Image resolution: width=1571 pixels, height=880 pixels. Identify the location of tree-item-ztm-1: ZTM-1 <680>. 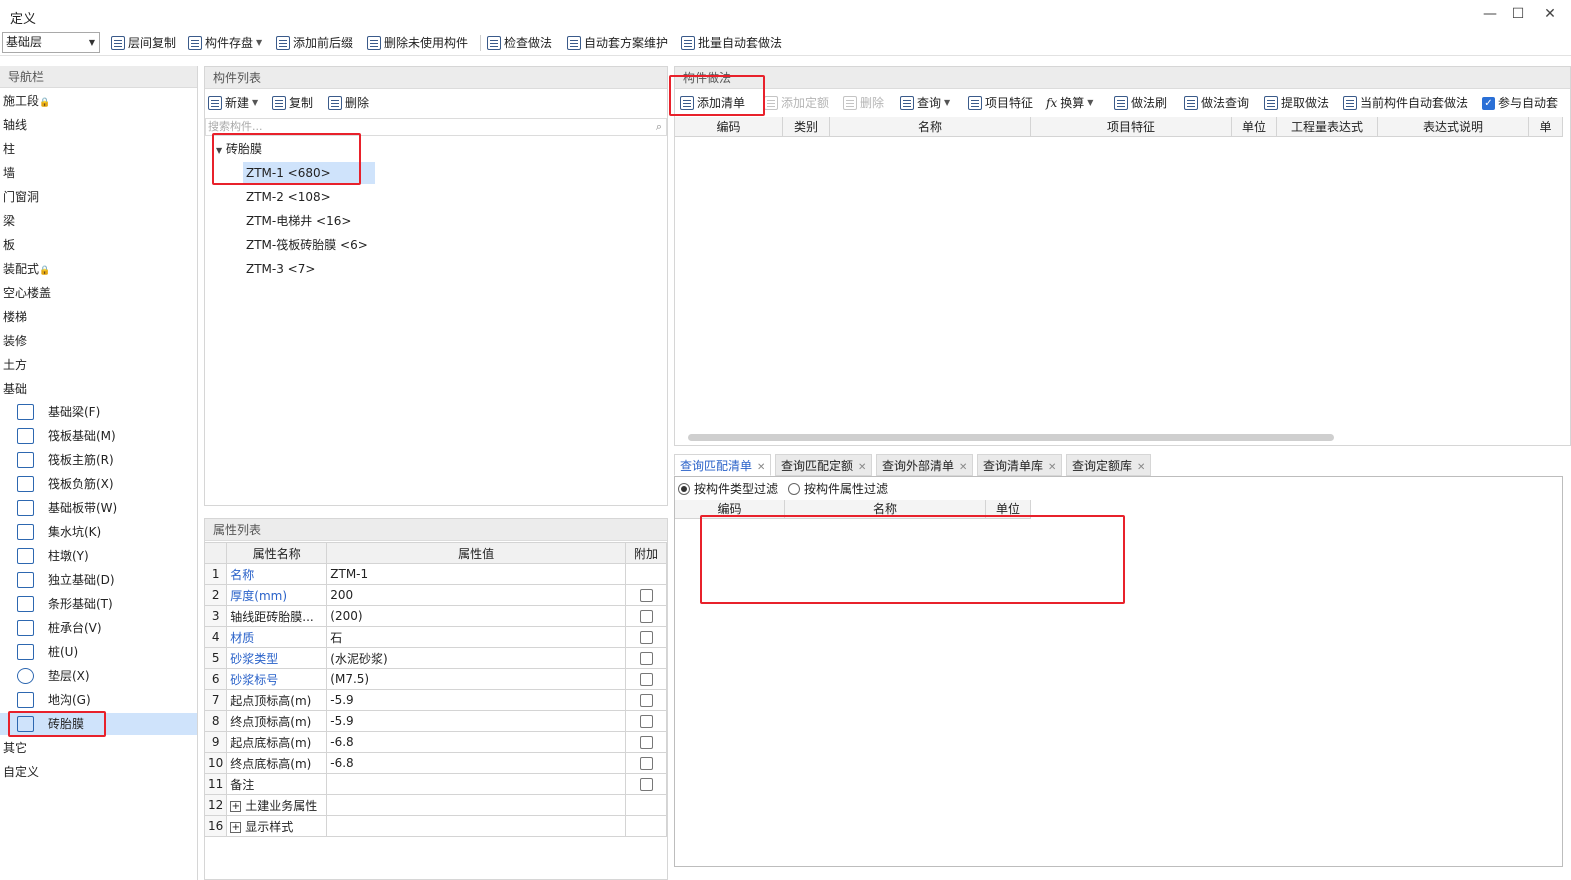
(309, 173).